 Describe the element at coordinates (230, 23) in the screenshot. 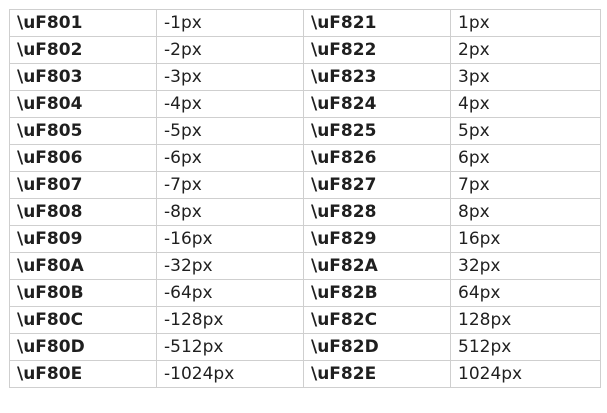

I see `negative-offset-cell: -1px` at that location.